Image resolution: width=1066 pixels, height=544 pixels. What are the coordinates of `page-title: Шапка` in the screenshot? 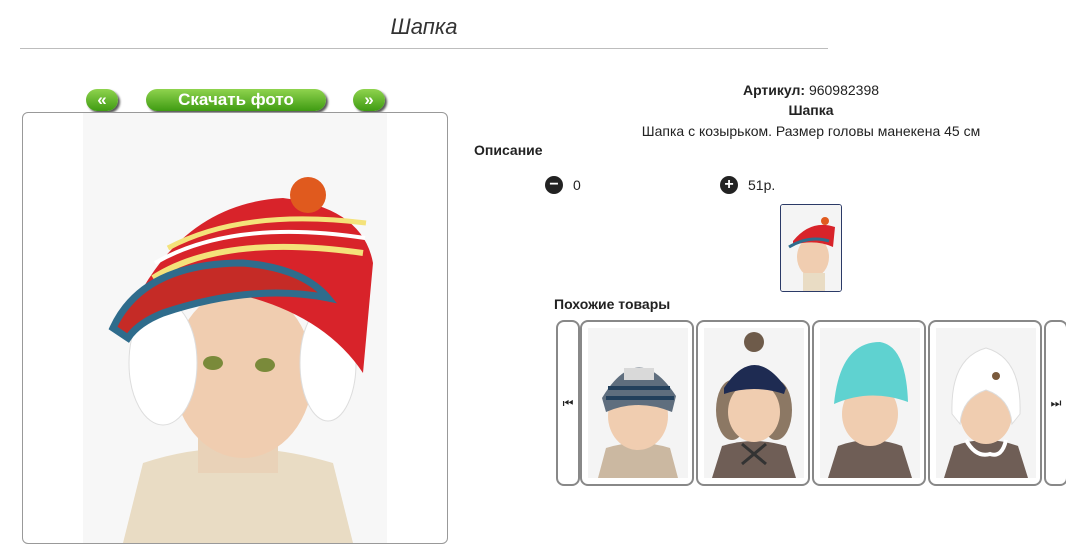 It's located at (424, 31).